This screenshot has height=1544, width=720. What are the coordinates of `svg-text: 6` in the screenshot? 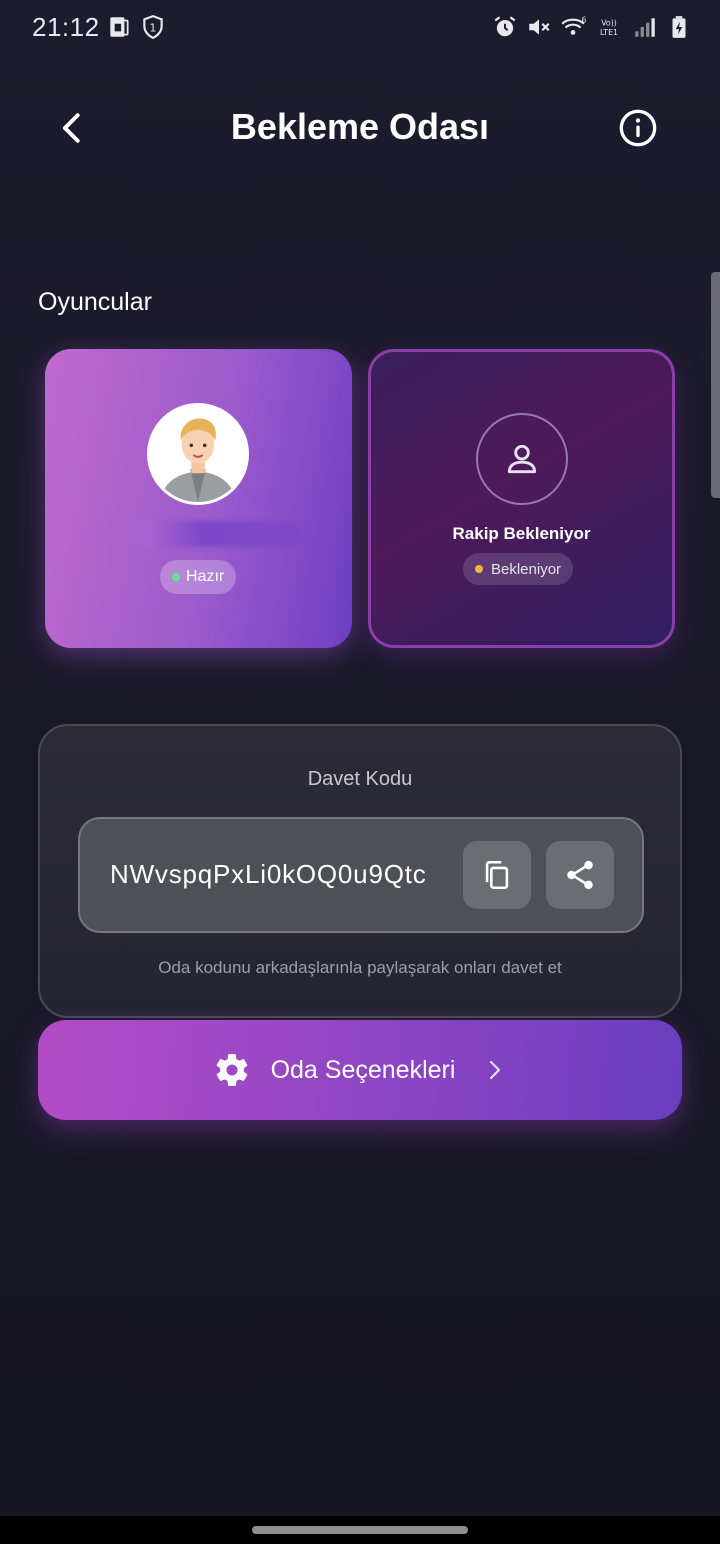 It's located at (584, 20).